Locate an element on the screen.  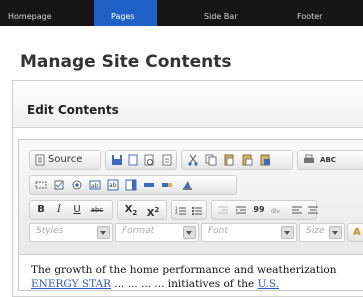
format-label: Format is located at coordinates (138, 231).